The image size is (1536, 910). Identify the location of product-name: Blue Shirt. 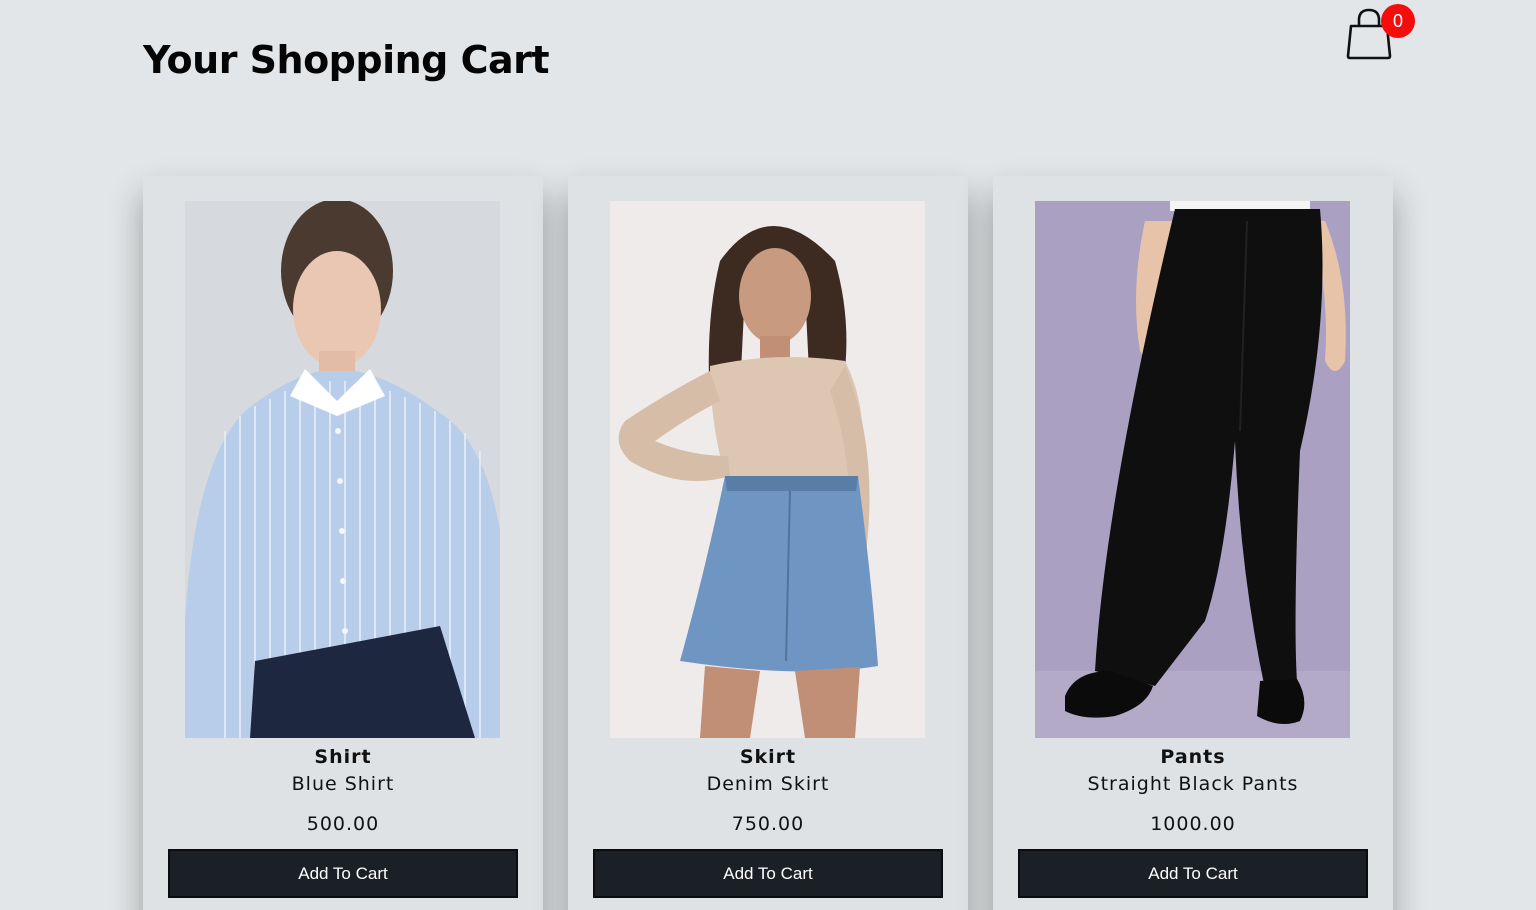
(343, 784).